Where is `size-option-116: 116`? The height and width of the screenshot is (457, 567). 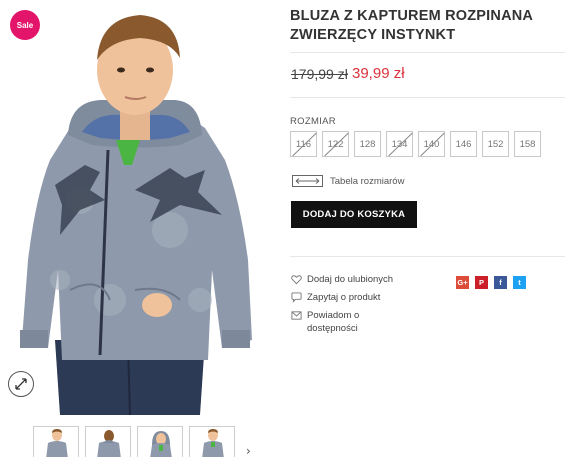 size-option-116: 116 is located at coordinates (303, 144).